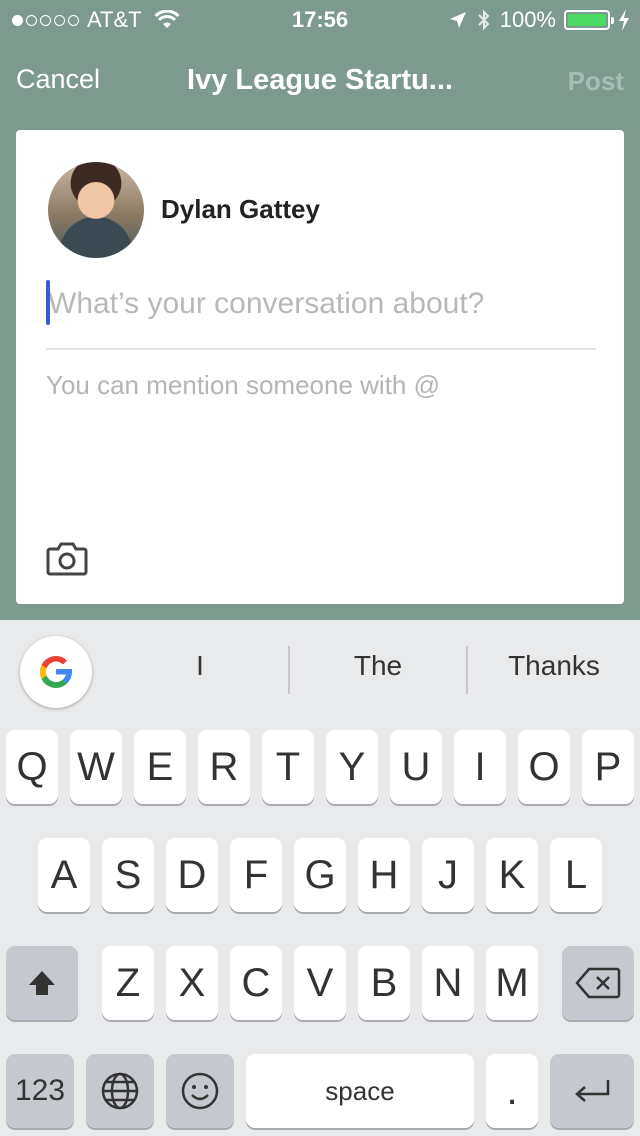 This screenshot has height=1136, width=640. What do you see at coordinates (200, 666) in the screenshot?
I see `suggestion-1: I` at bounding box center [200, 666].